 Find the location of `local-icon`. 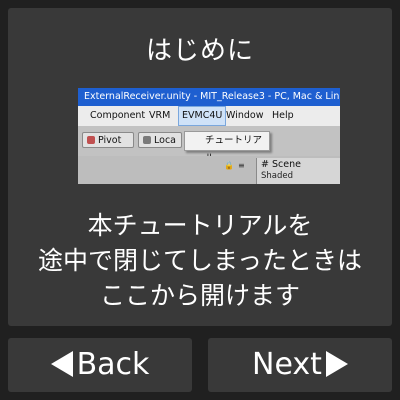

local-icon is located at coordinates (147, 140).